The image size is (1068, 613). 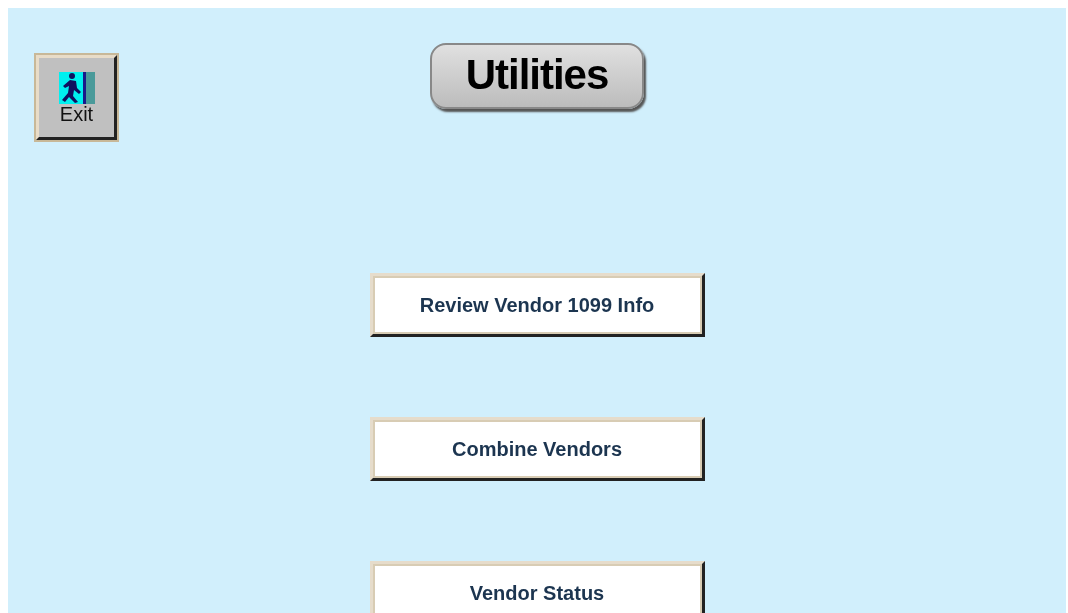 What do you see at coordinates (76, 87) in the screenshot?
I see `running-man-icon` at bounding box center [76, 87].